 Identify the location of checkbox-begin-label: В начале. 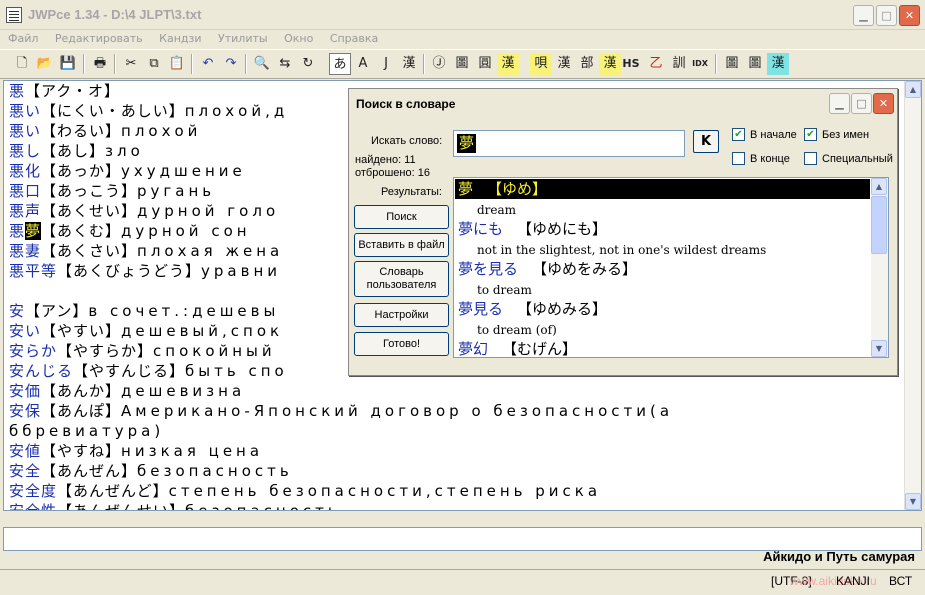
(773, 135).